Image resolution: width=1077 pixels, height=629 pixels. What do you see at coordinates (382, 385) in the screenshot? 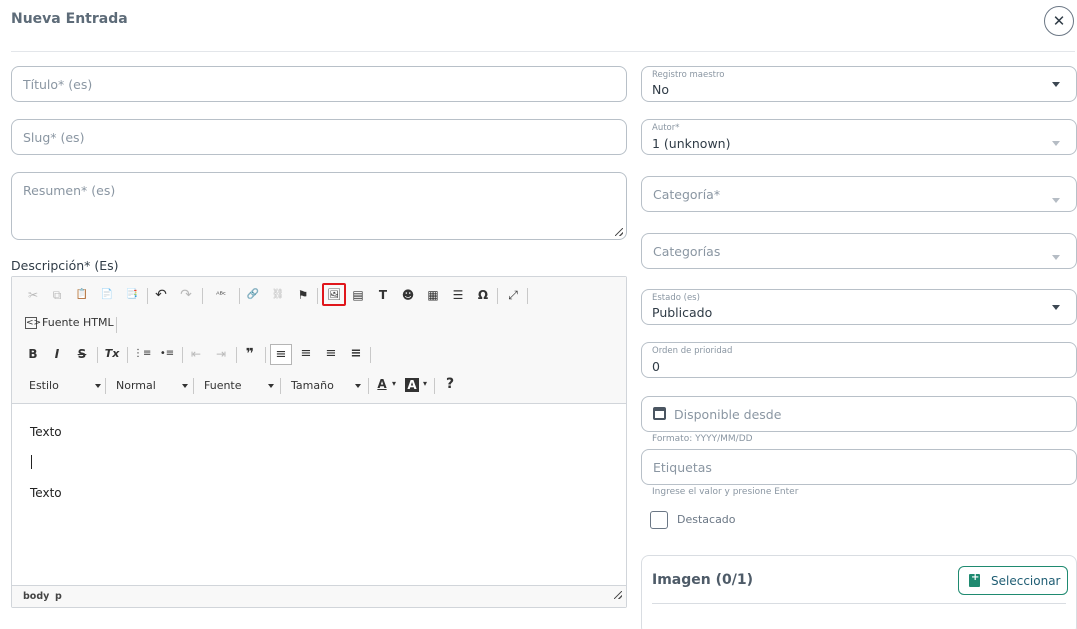
I see `text-color-icon: A` at bounding box center [382, 385].